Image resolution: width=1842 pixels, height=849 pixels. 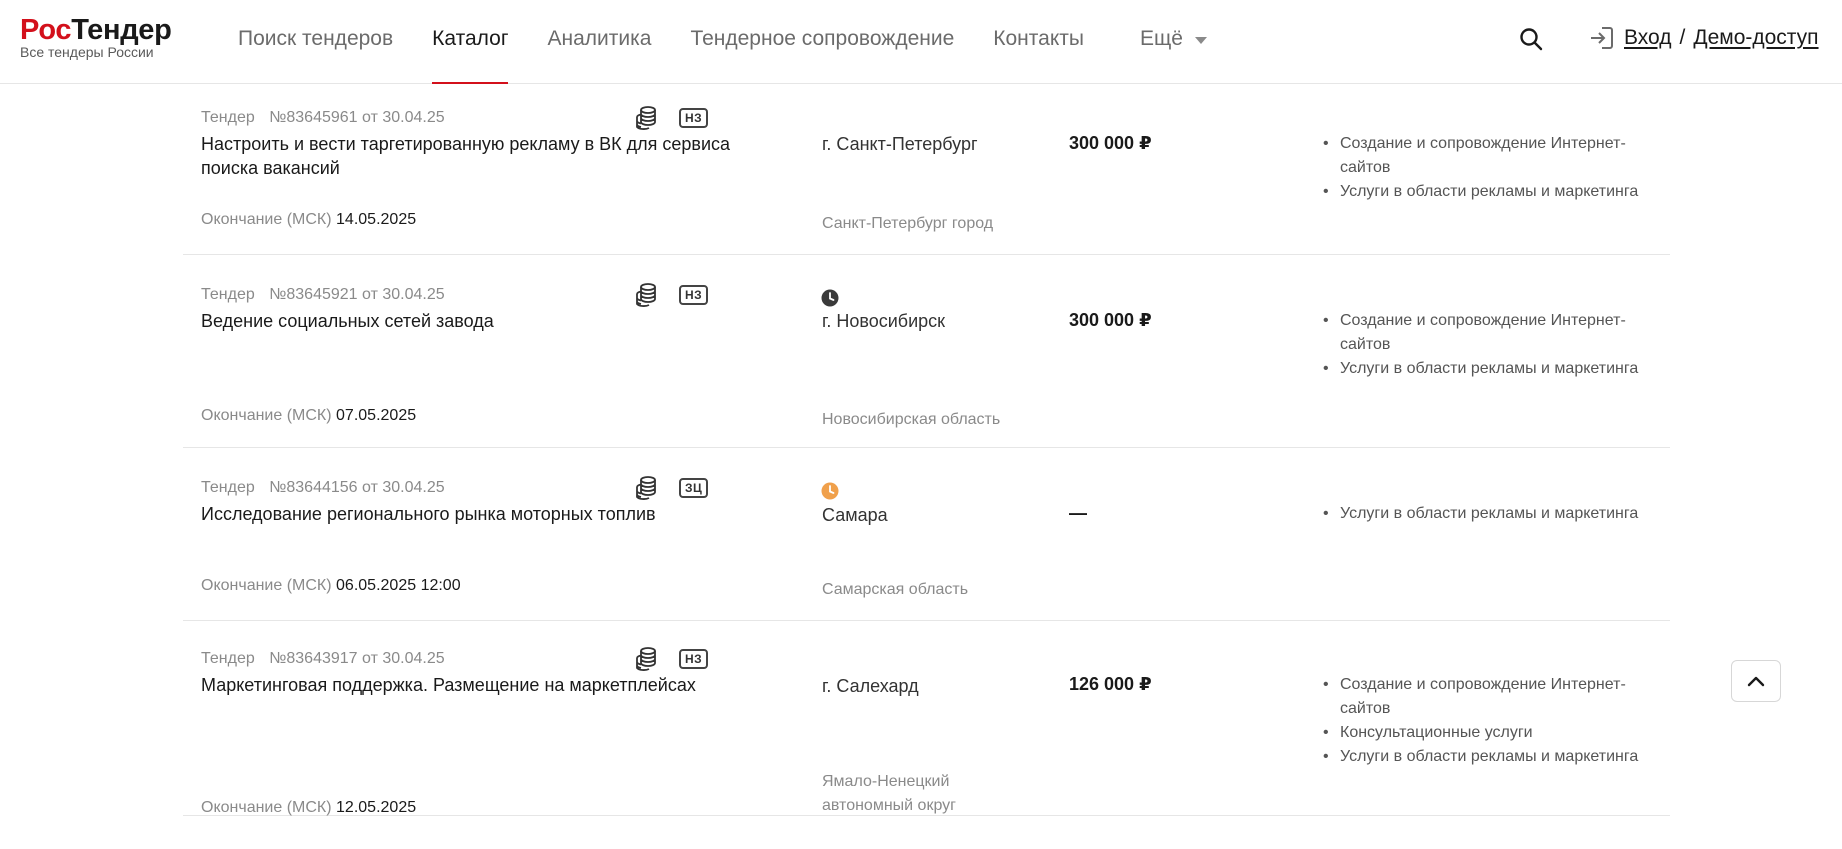 I want to click on tender-city: г. Санкт-Петербург, so click(x=900, y=144).